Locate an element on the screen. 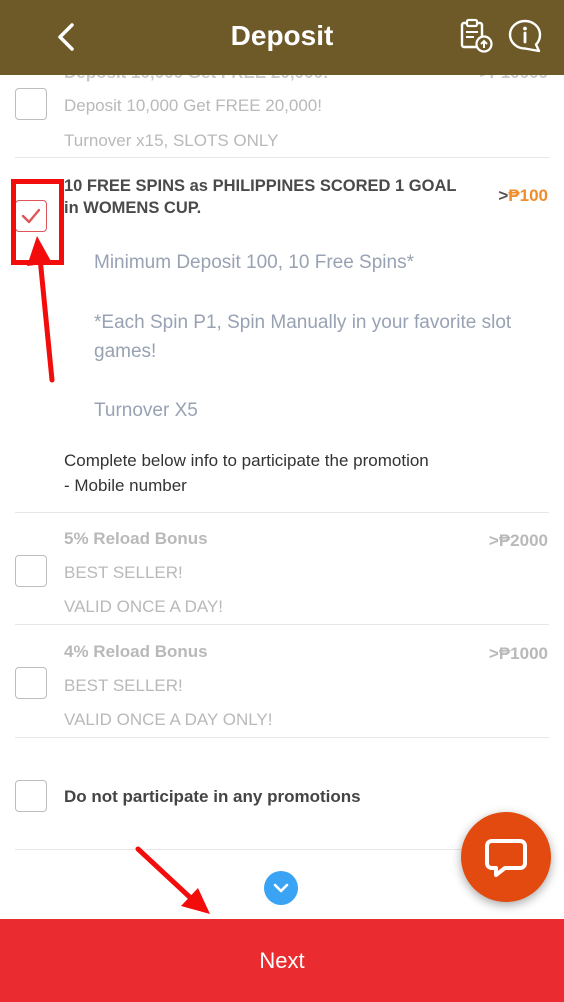  promo-min-amount: >₱1000 is located at coordinates (518, 653).